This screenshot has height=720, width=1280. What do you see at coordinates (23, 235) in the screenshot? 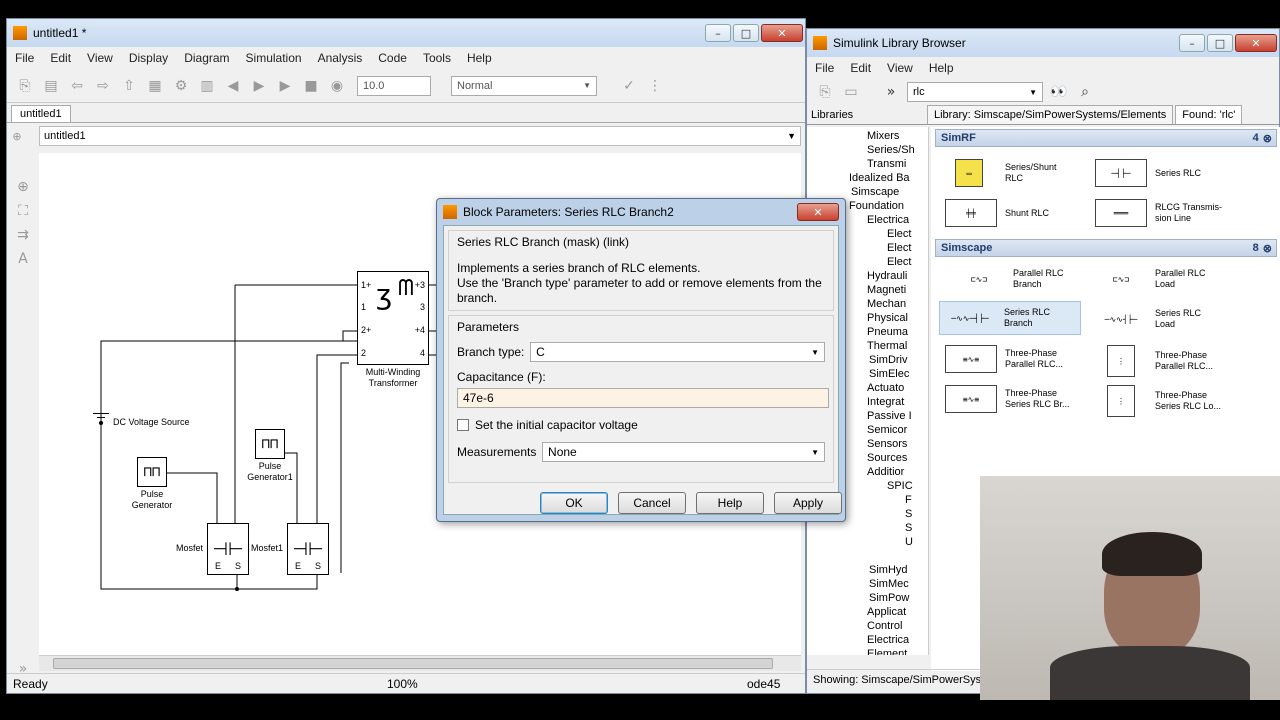
I see `arrow-icon: ⇉` at bounding box center [23, 235].